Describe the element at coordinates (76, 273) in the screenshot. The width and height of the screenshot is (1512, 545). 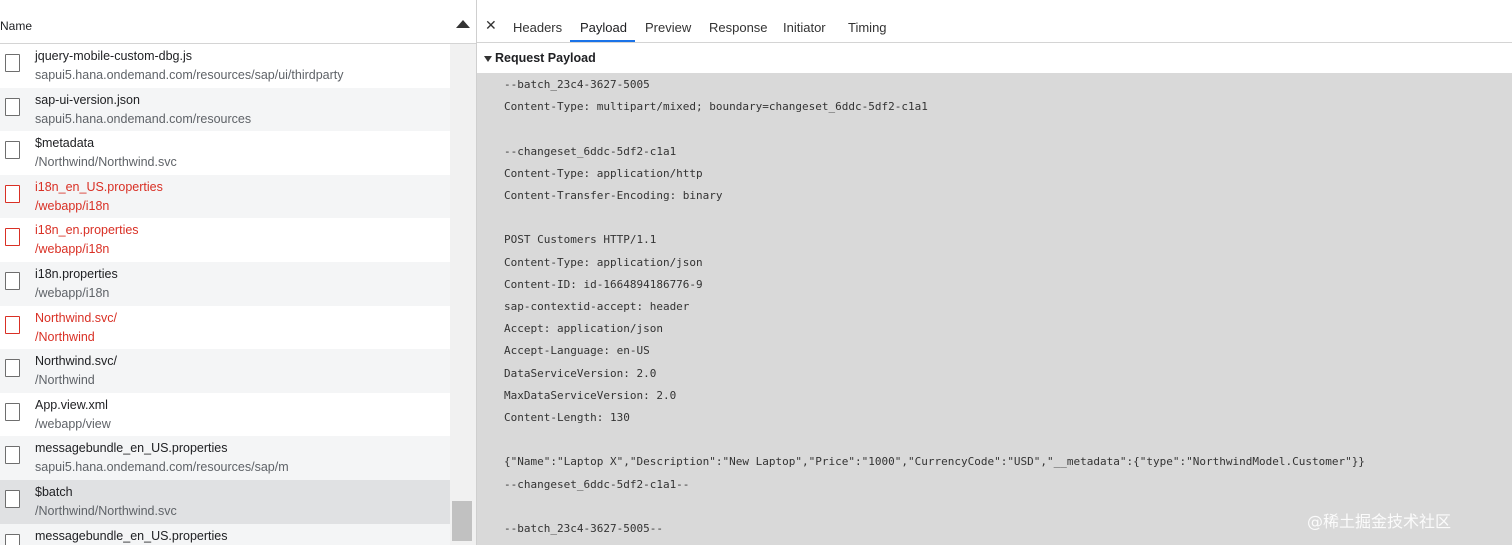
I see `request-name: i18n.properties` at that location.